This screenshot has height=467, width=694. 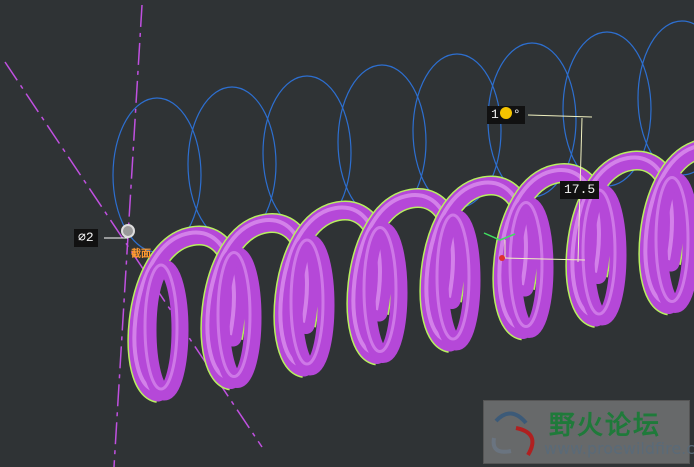 I want to click on spring-coil-front, so click(x=164, y=330).